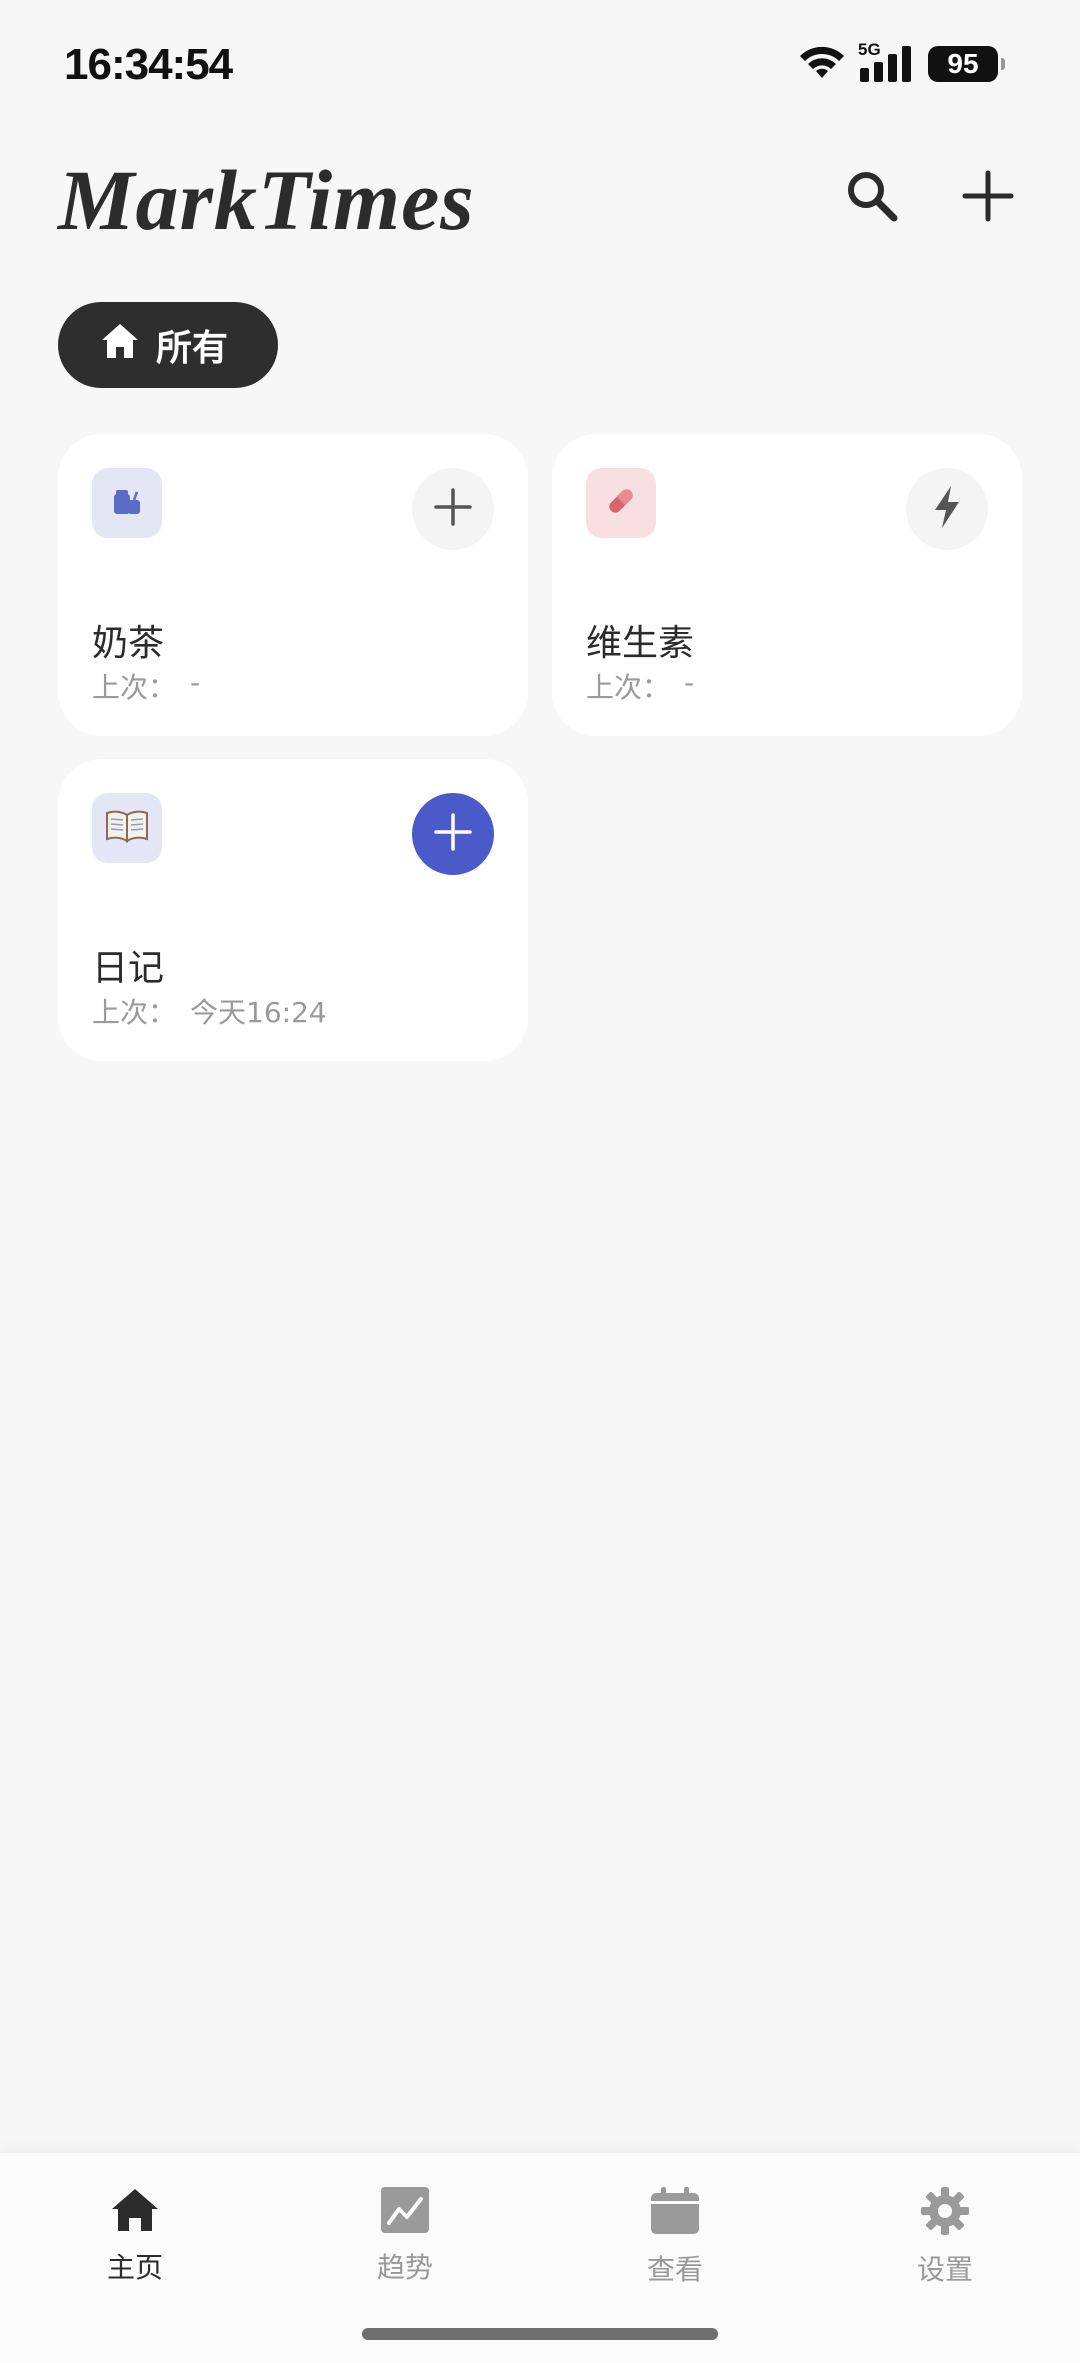 This screenshot has height=2363, width=1080. I want to click on filter-chip-all: 所有, so click(168, 345).